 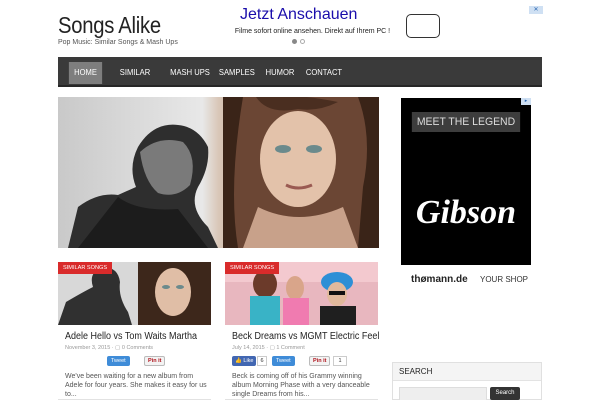 I want to click on ad-open-button, so click(x=423, y=26).